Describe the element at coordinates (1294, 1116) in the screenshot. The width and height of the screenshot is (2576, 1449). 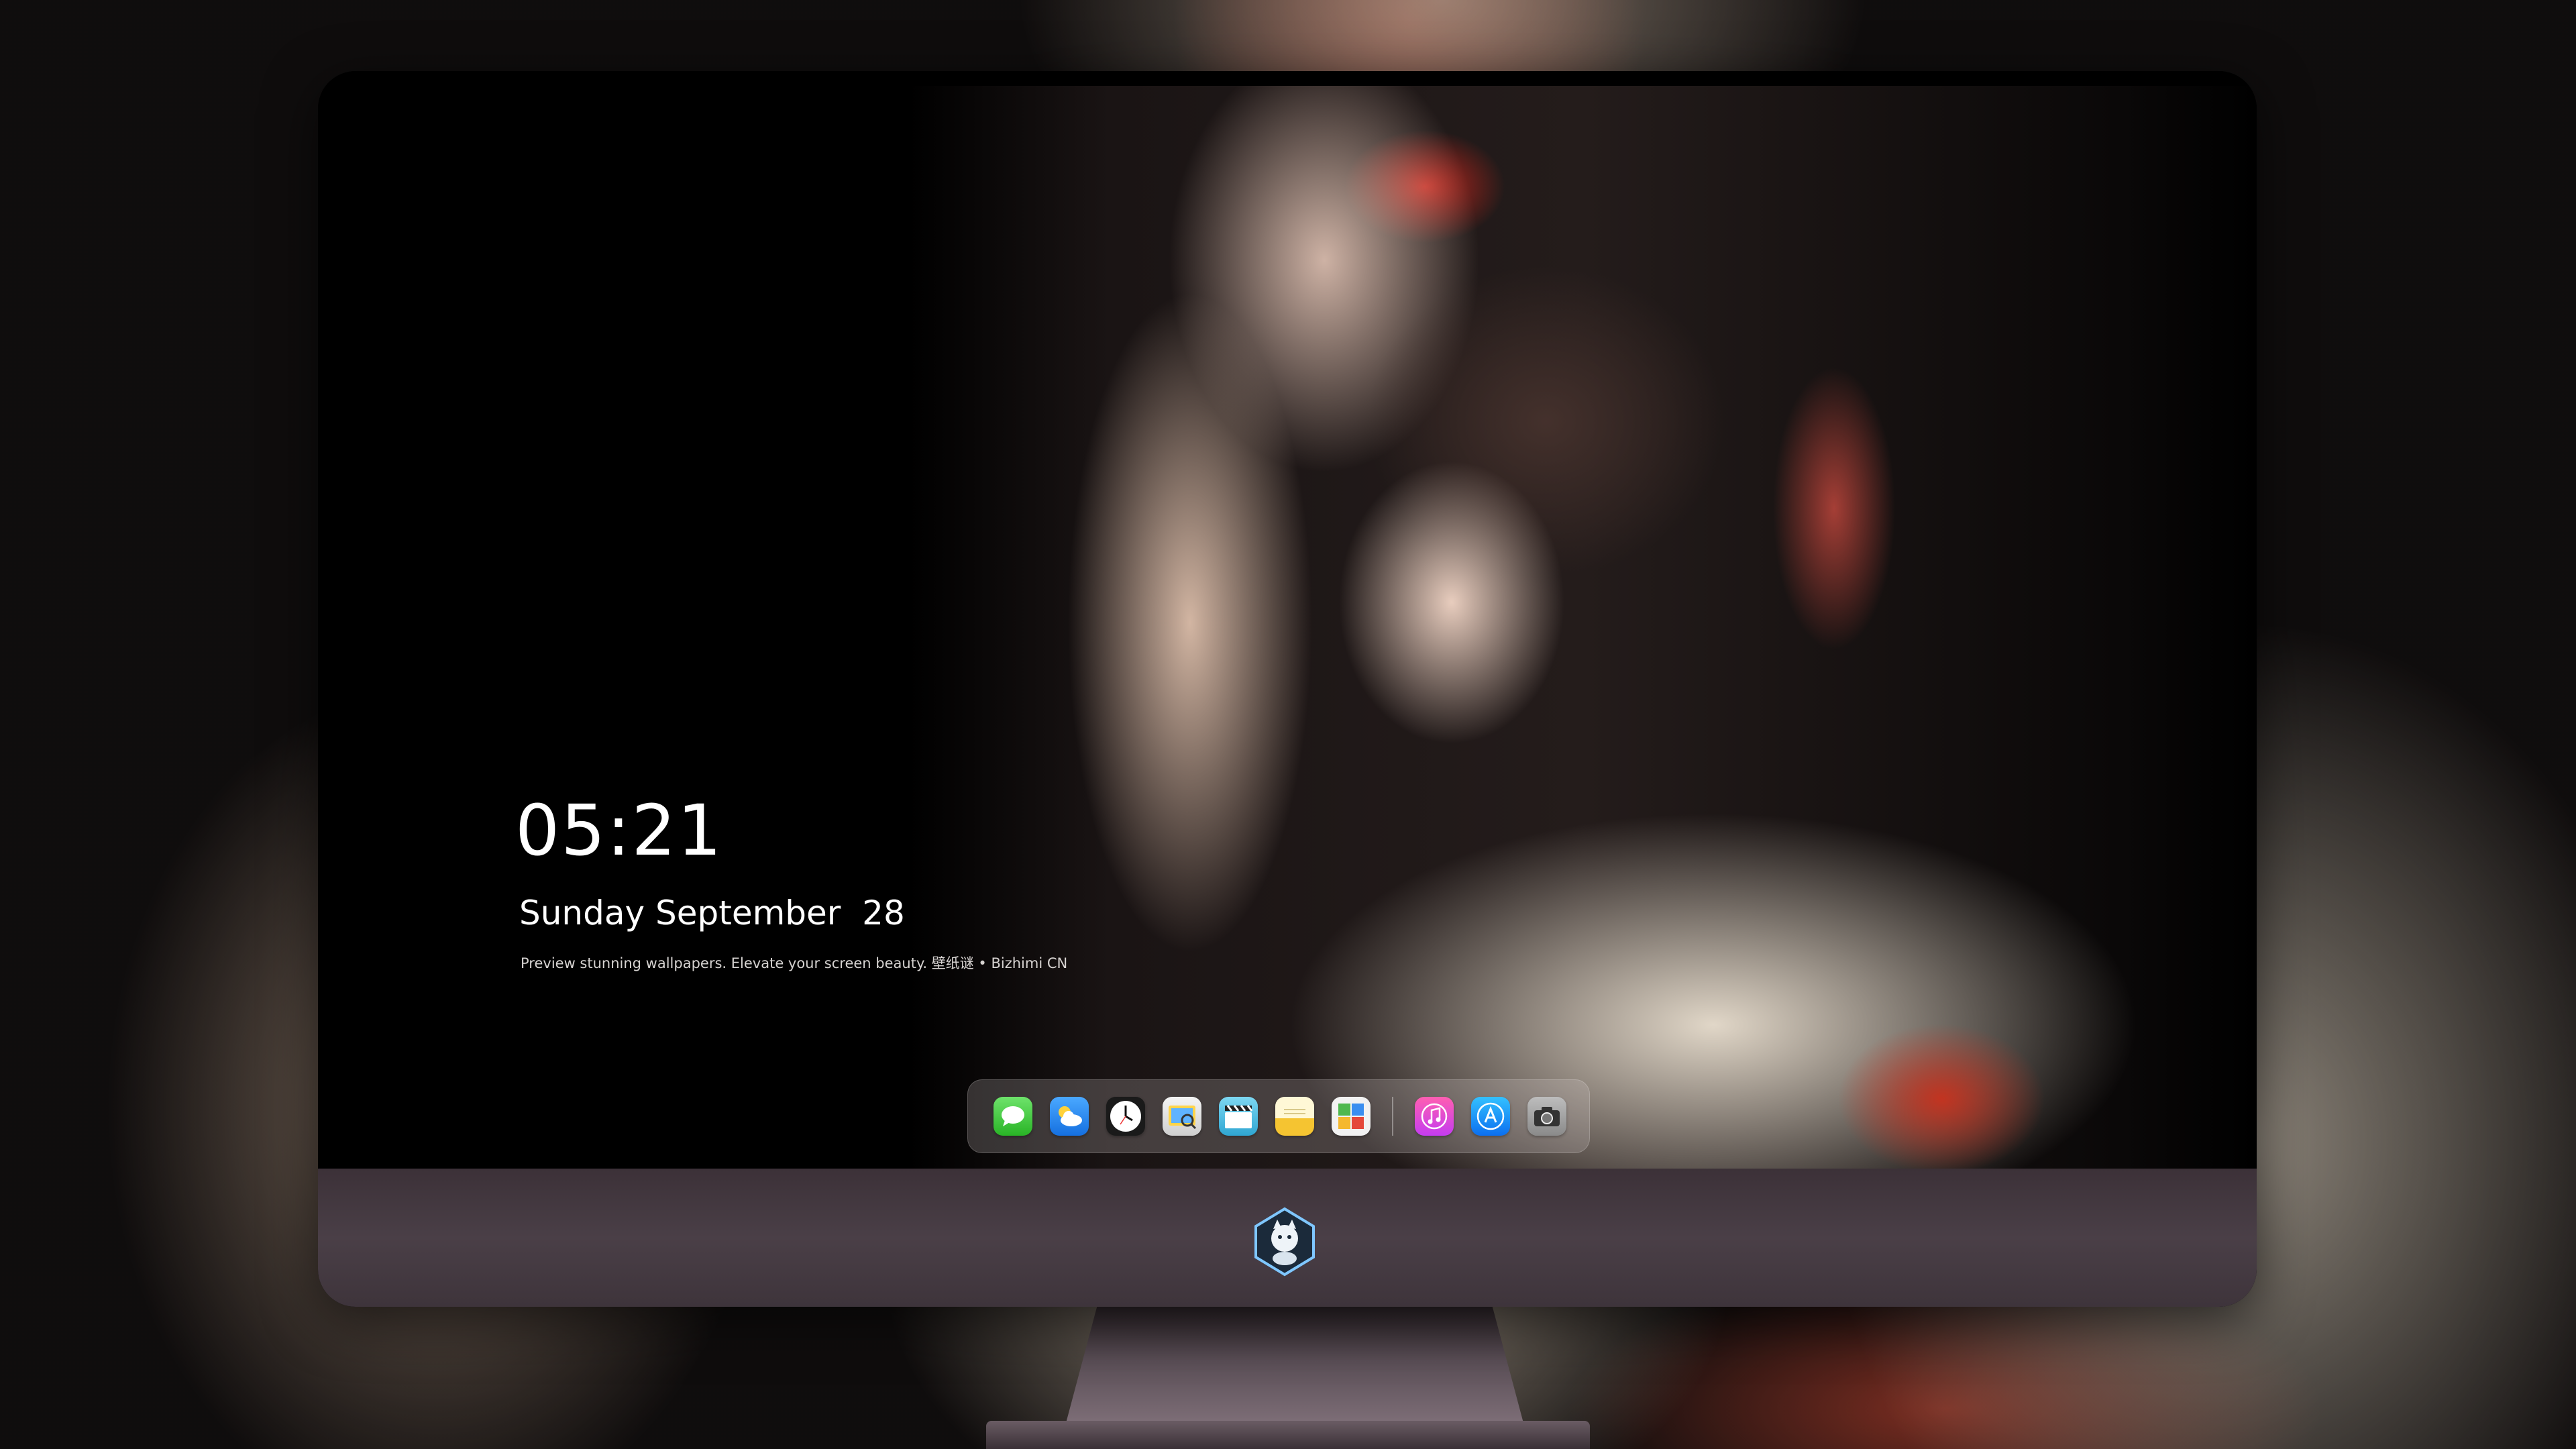
I see `notes-icon` at that location.